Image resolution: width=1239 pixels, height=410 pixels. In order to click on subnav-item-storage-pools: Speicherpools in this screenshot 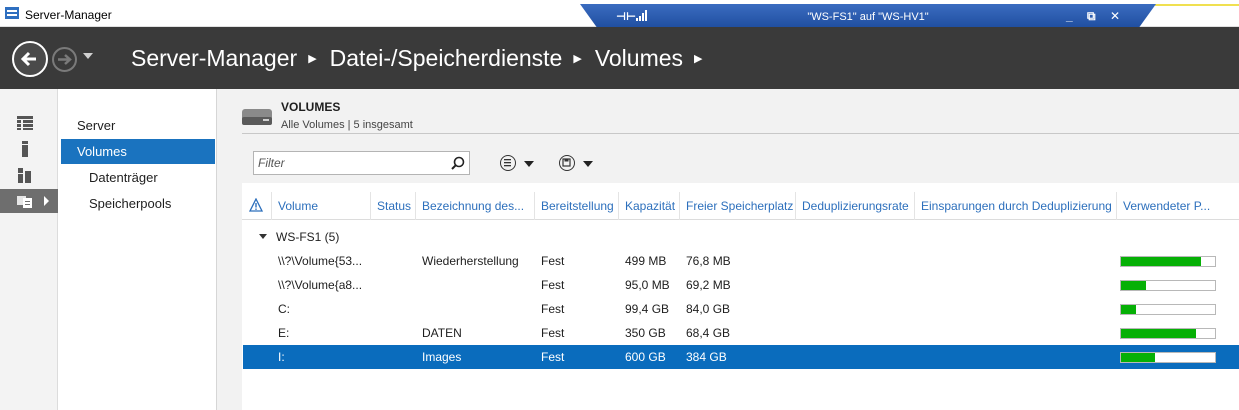, I will do `click(138, 203)`.